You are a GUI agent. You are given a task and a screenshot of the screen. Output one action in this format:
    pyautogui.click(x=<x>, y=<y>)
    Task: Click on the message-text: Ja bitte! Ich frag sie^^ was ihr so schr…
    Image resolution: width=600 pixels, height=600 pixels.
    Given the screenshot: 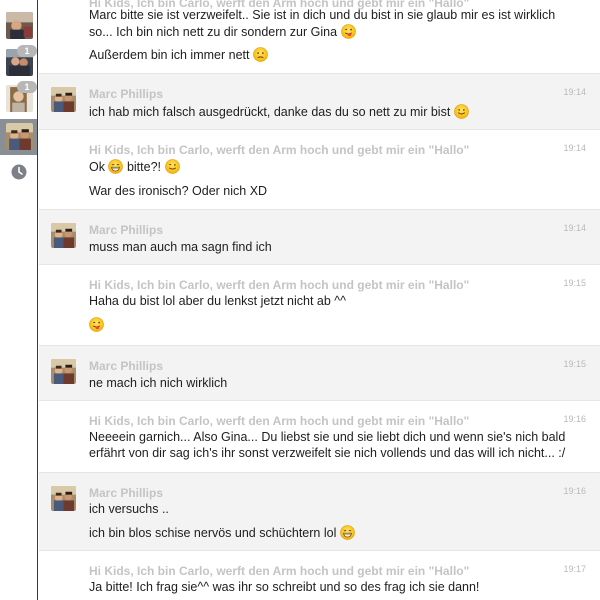 What is the action you would take?
    pyautogui.click(x=284, y=587)
    